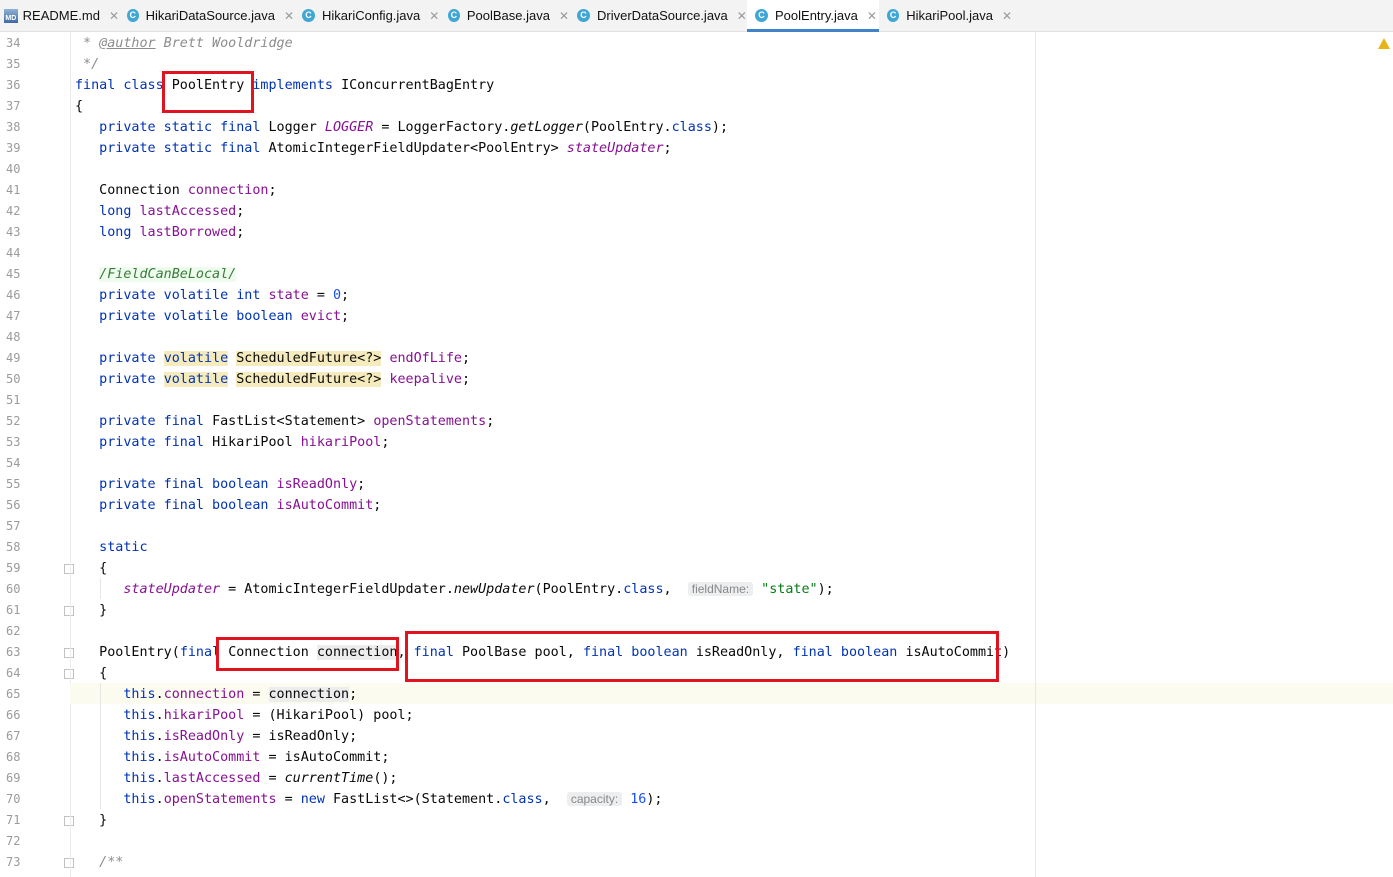 The image size is (1393, 877). What do you see at coordinates (220, 484) in the screenshot?
I see `code-line: private final boolean isReadOnly;` at bounding box center [220, 484].